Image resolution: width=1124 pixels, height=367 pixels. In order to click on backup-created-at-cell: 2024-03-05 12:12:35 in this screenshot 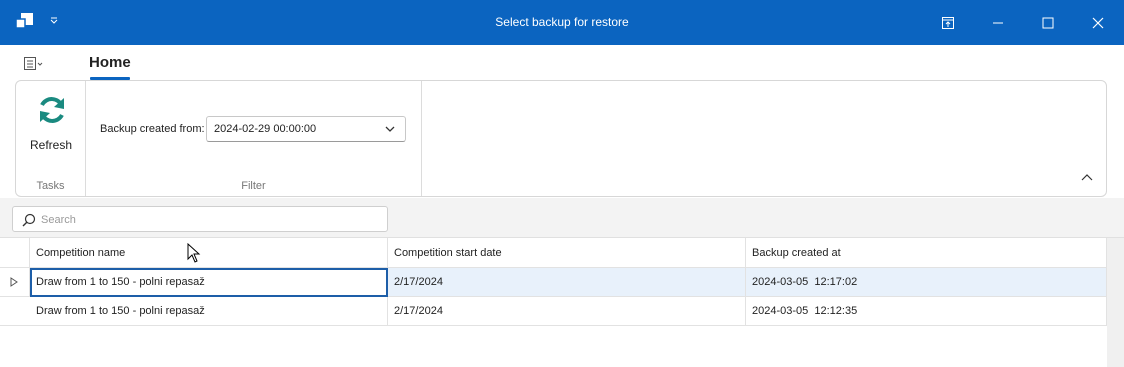, I will do `click(926, 311)`.